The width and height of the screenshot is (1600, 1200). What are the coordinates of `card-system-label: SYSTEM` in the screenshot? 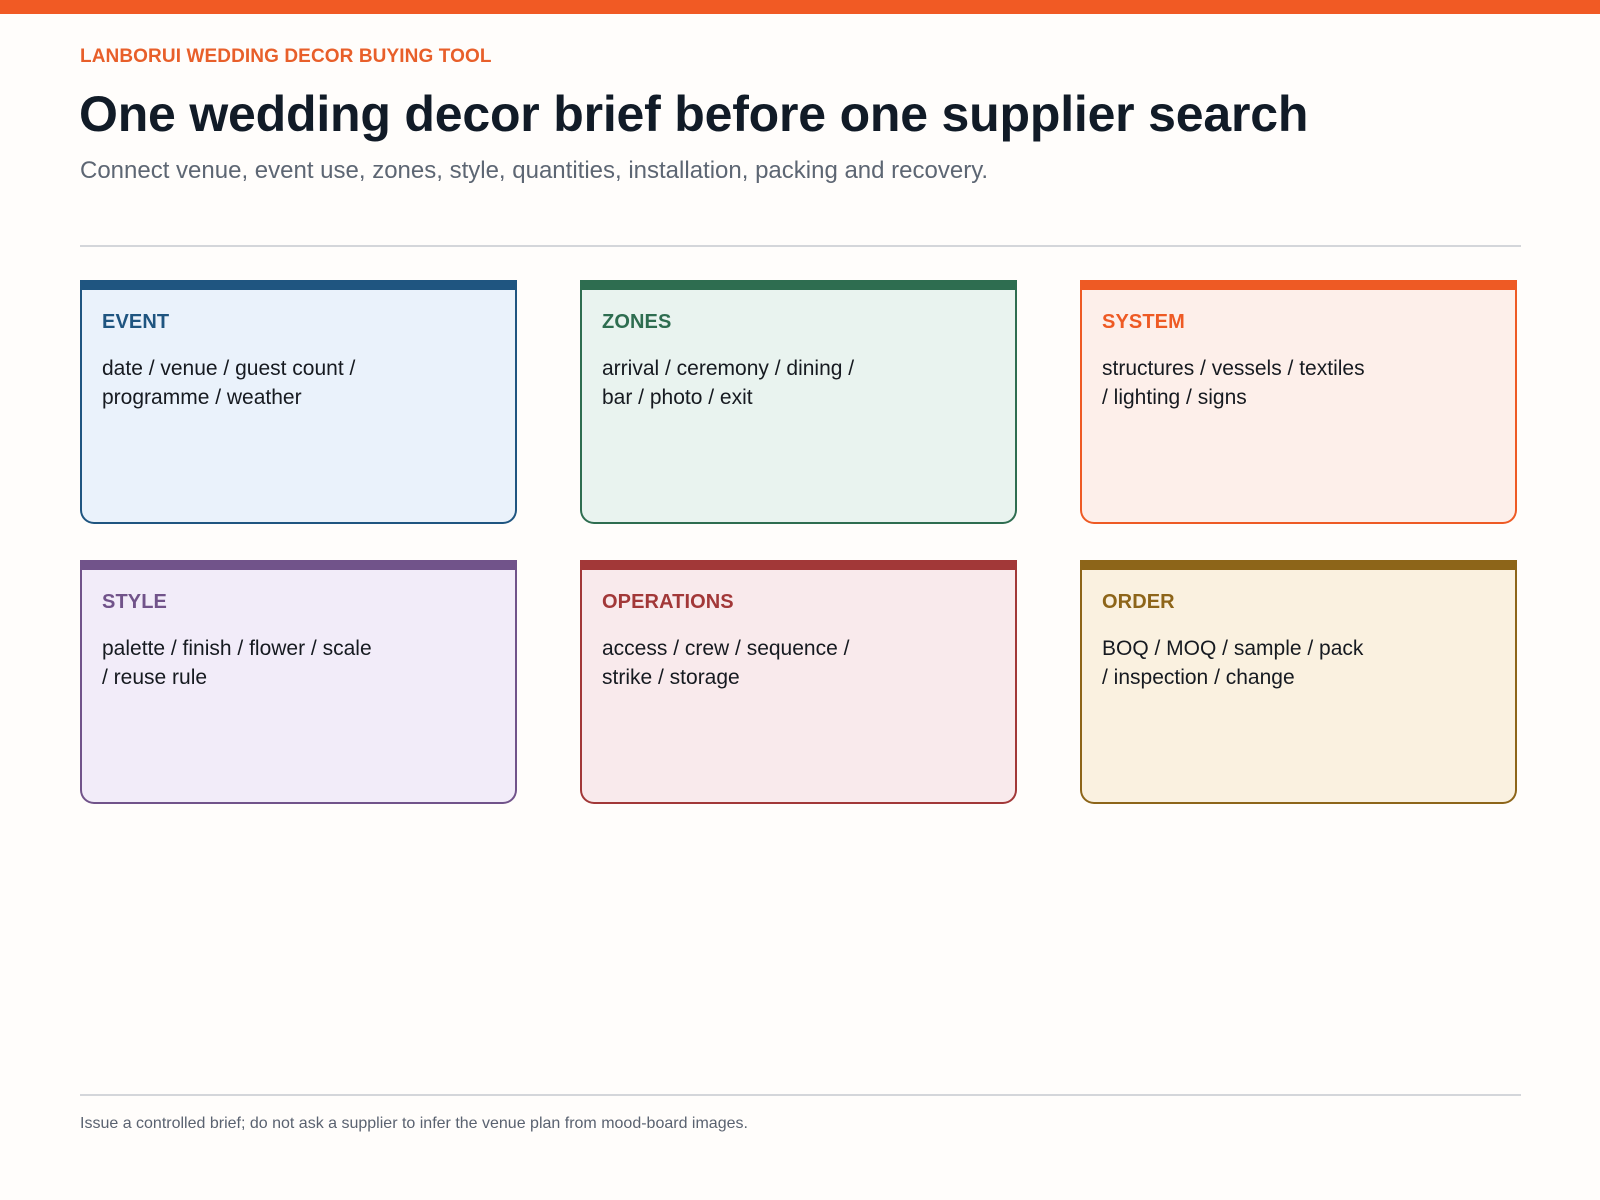 It's located at (1143, 322).